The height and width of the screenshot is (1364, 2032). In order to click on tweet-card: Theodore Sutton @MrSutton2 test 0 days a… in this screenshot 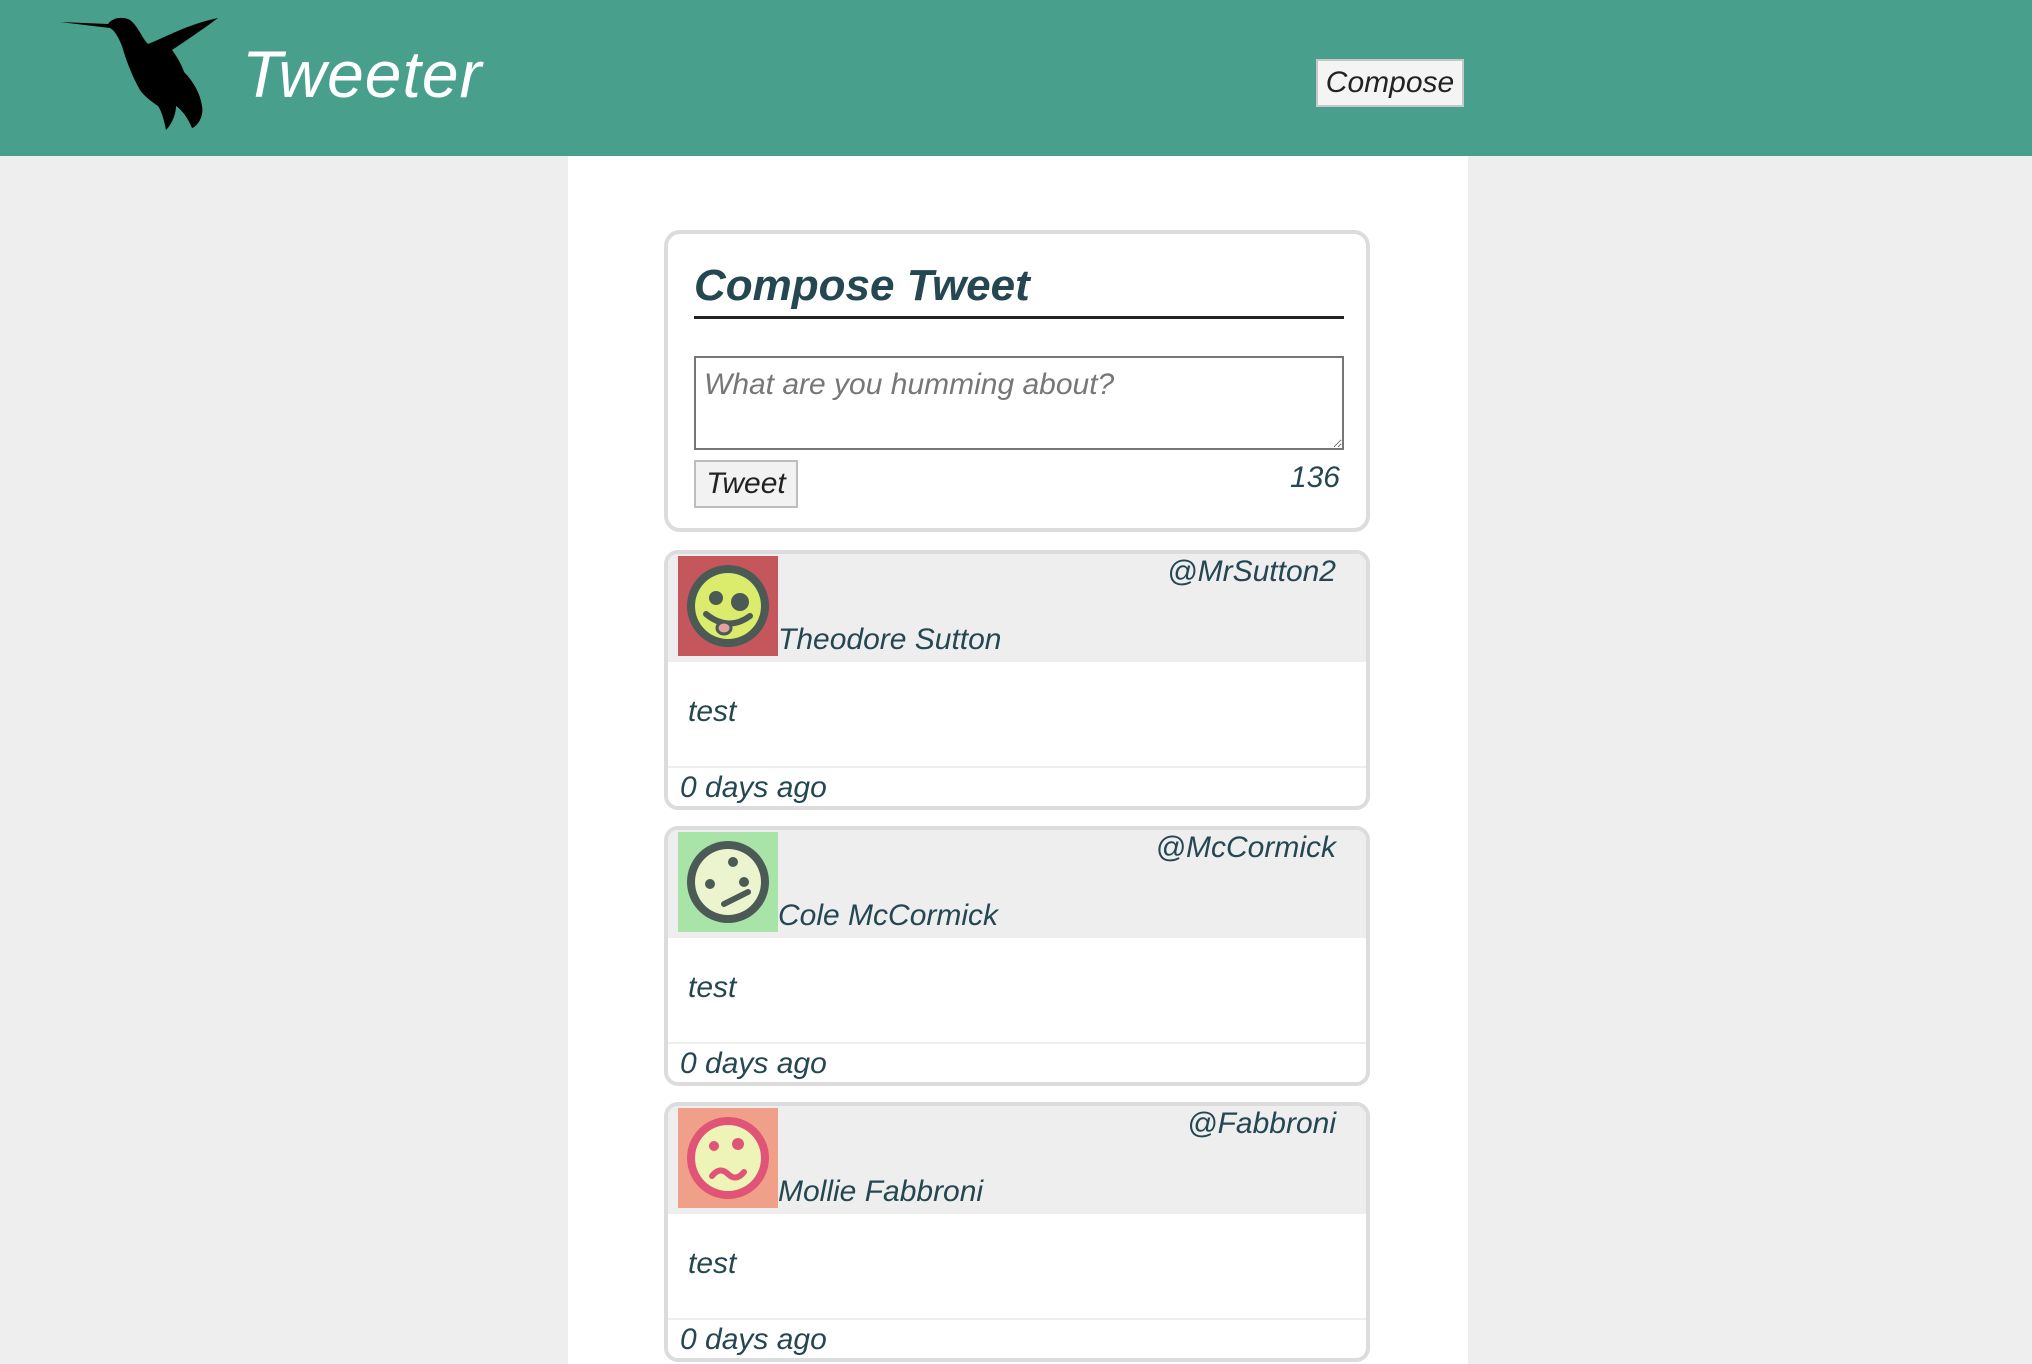, I will do `click(1017, 680)`.